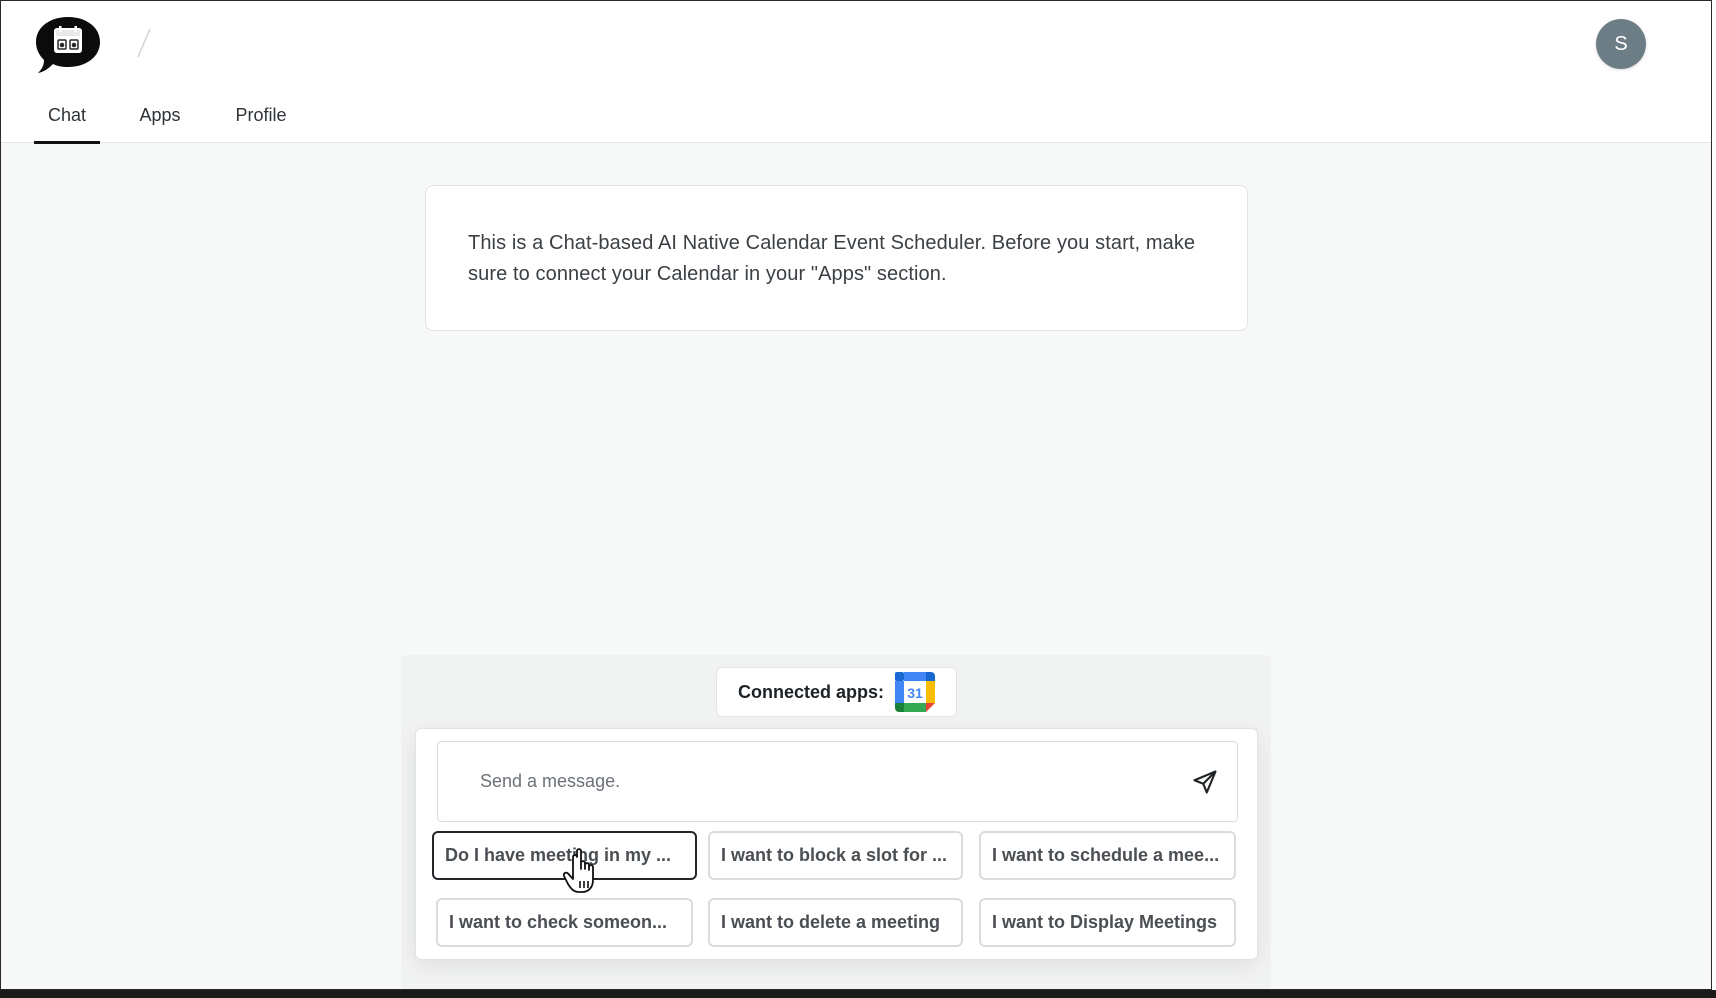 The height and width of the screenshot is (998, 1716). Describe the element at coordinates (160, 120) in the screenshot. I see `tab-apps: Apps` at that location.